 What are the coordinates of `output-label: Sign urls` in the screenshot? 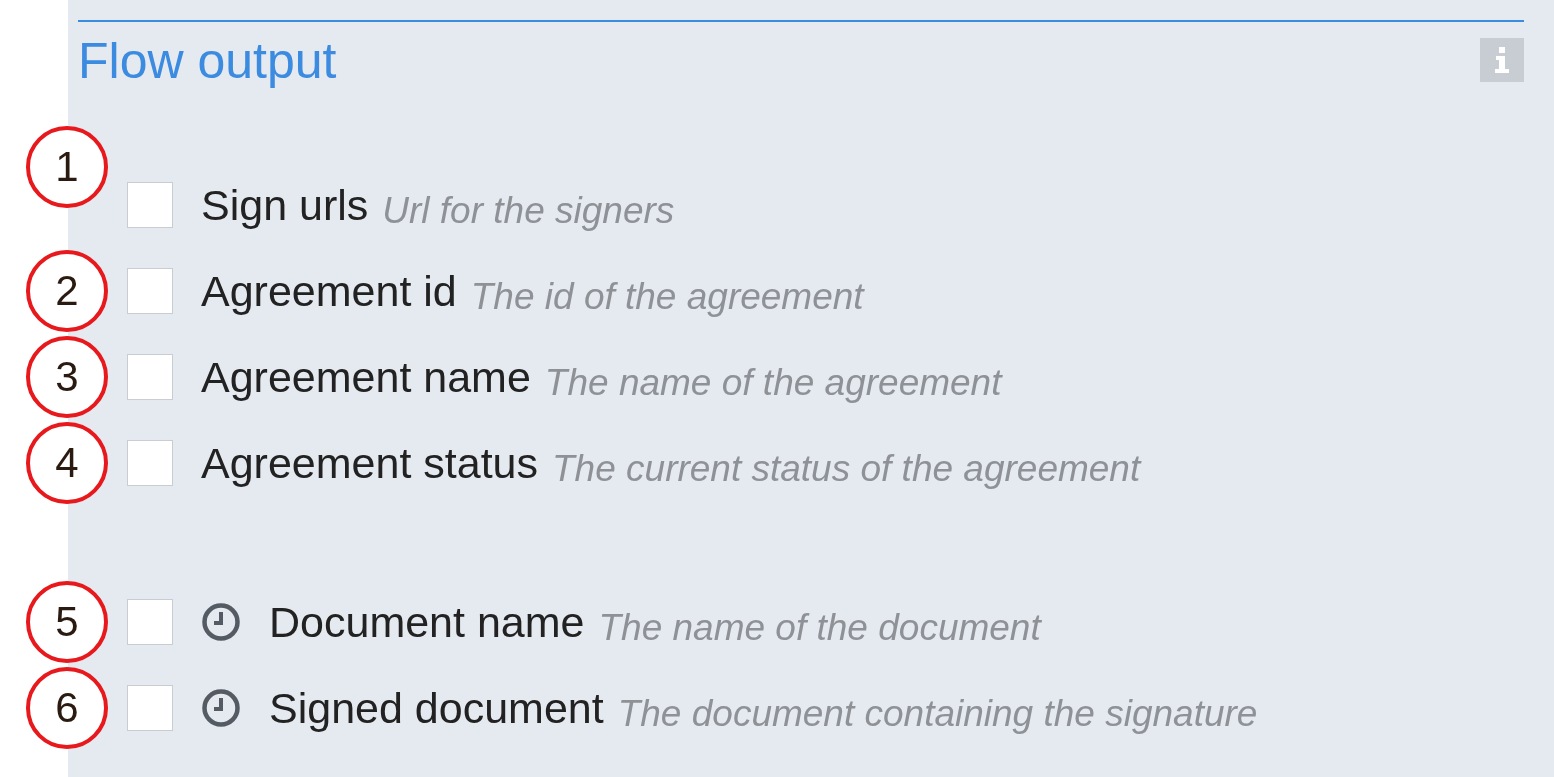 It's located at (285, 205).